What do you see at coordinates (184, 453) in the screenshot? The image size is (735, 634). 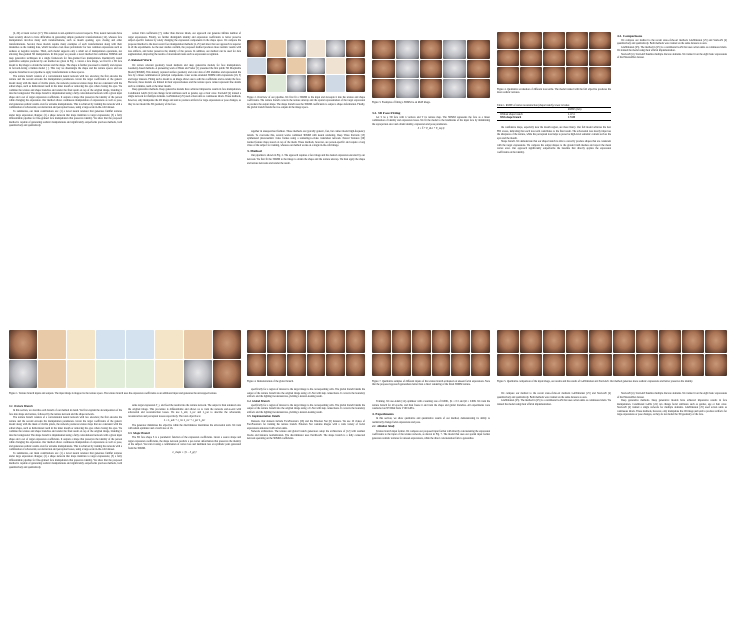 I see `equation: L_shape = ||S − S_gt||²` at bounding box center [184, 453].